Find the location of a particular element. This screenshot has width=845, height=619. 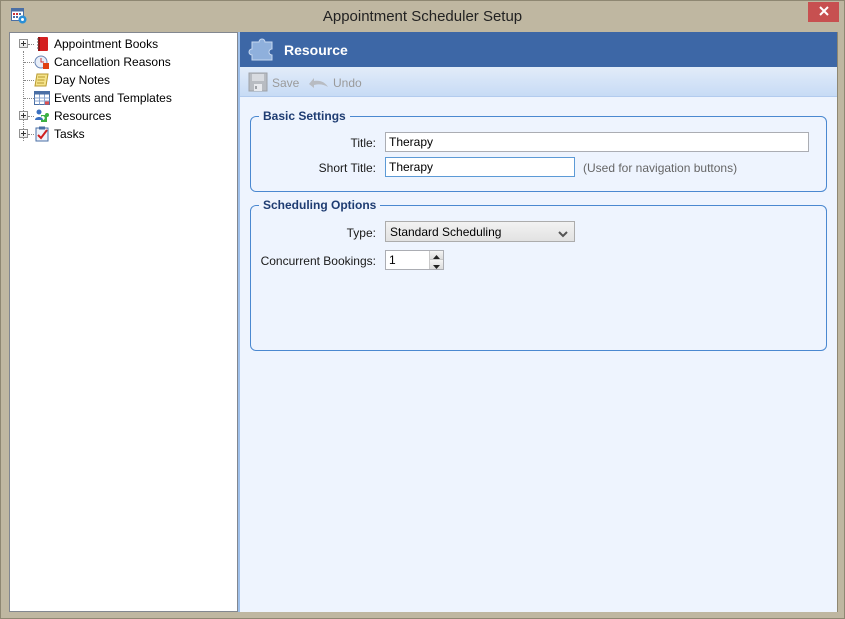

tree-item-label: Resources is located at coordinates (83, 116).